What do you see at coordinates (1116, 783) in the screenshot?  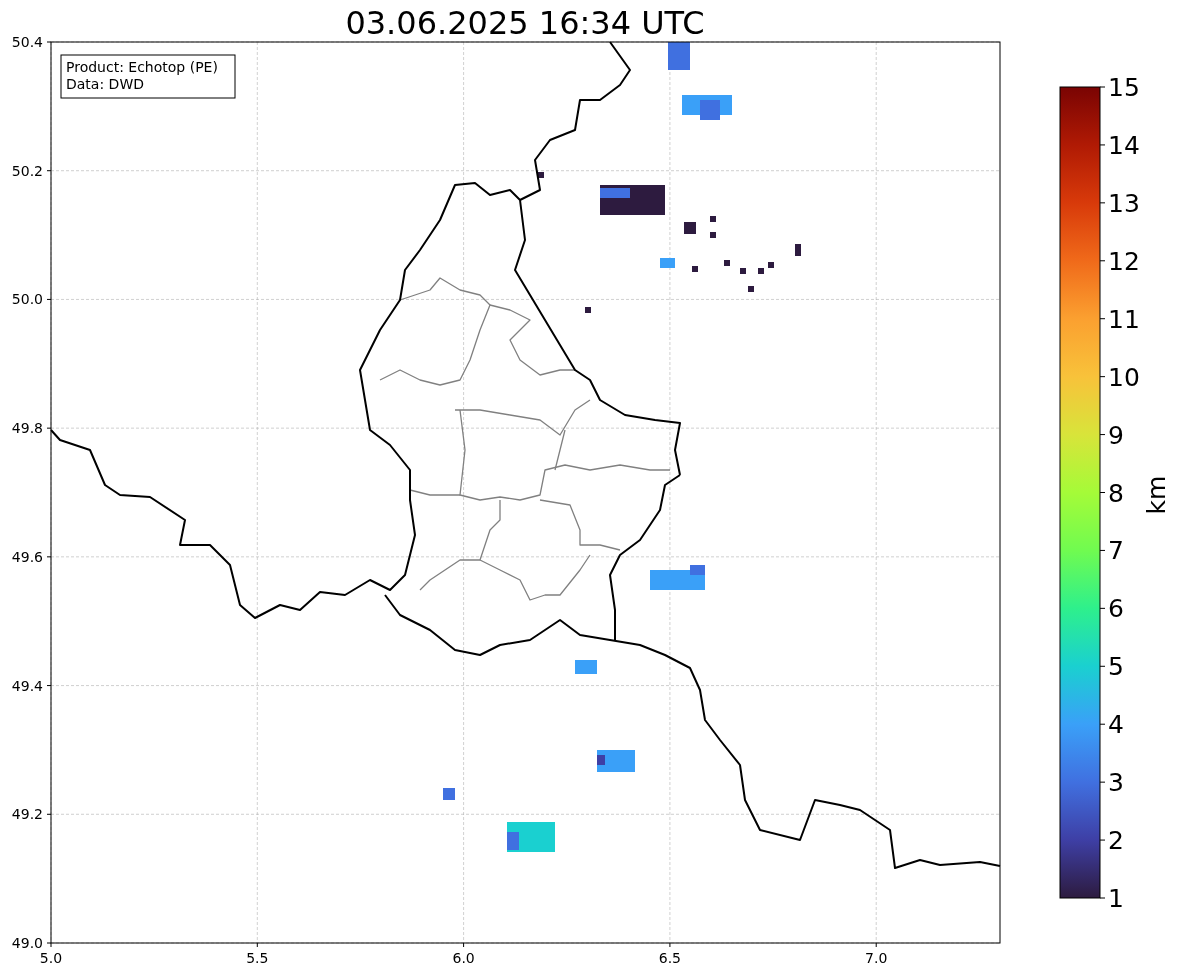 I see `colorbar-tick-label: 3` at bounding box center [1116, 783].